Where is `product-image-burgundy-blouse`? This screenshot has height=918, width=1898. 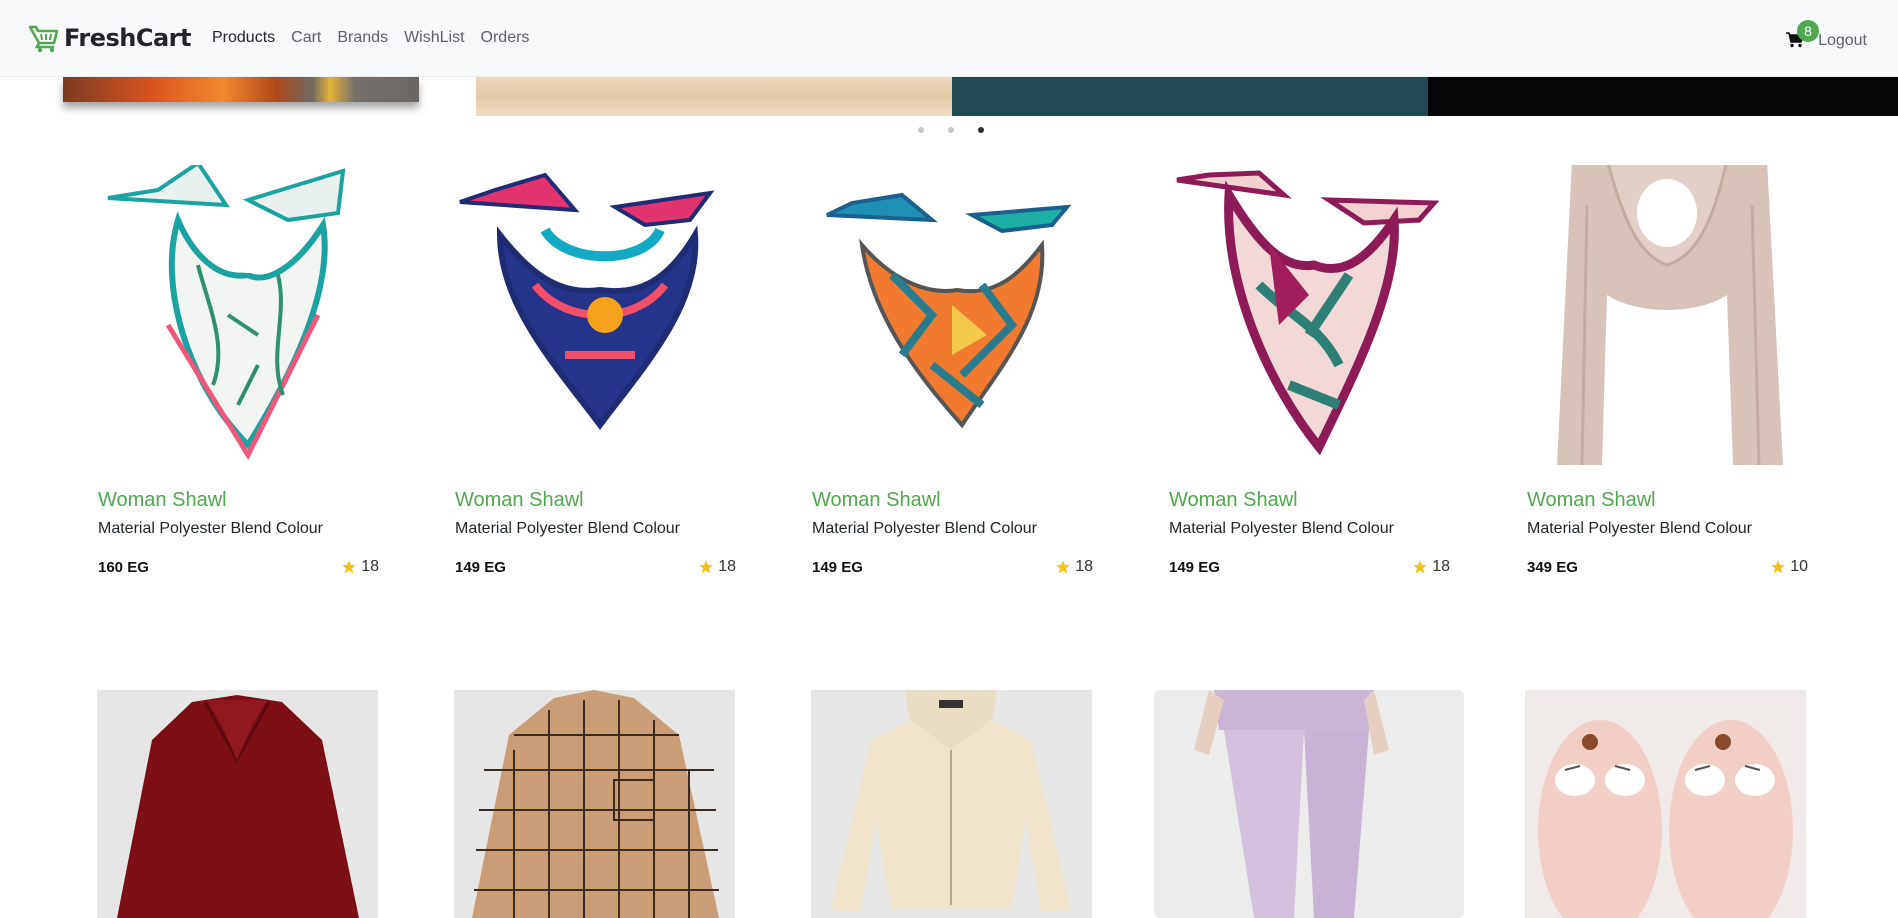 product-image-burgundy-blouse is located at coordinates (237, 804).